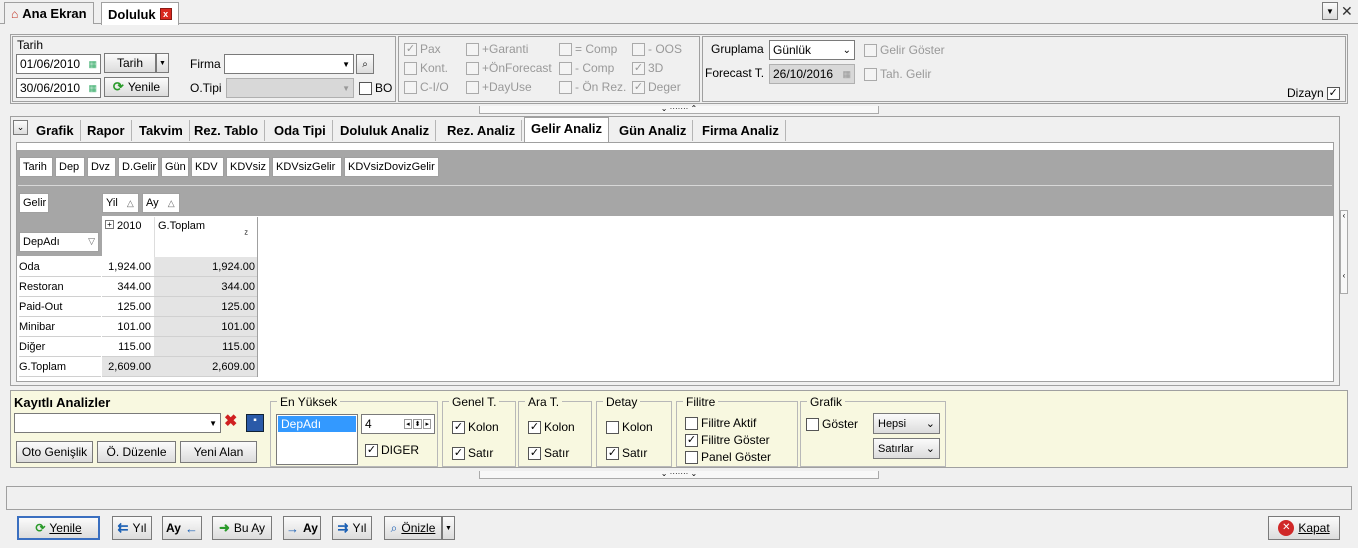 This screenshot has width=1358, height=548. Describe the element at coordinates (398, 424) in the screenshot. I see `top-n-spinner: 4 ◂ ⬍ ▸` at that location.